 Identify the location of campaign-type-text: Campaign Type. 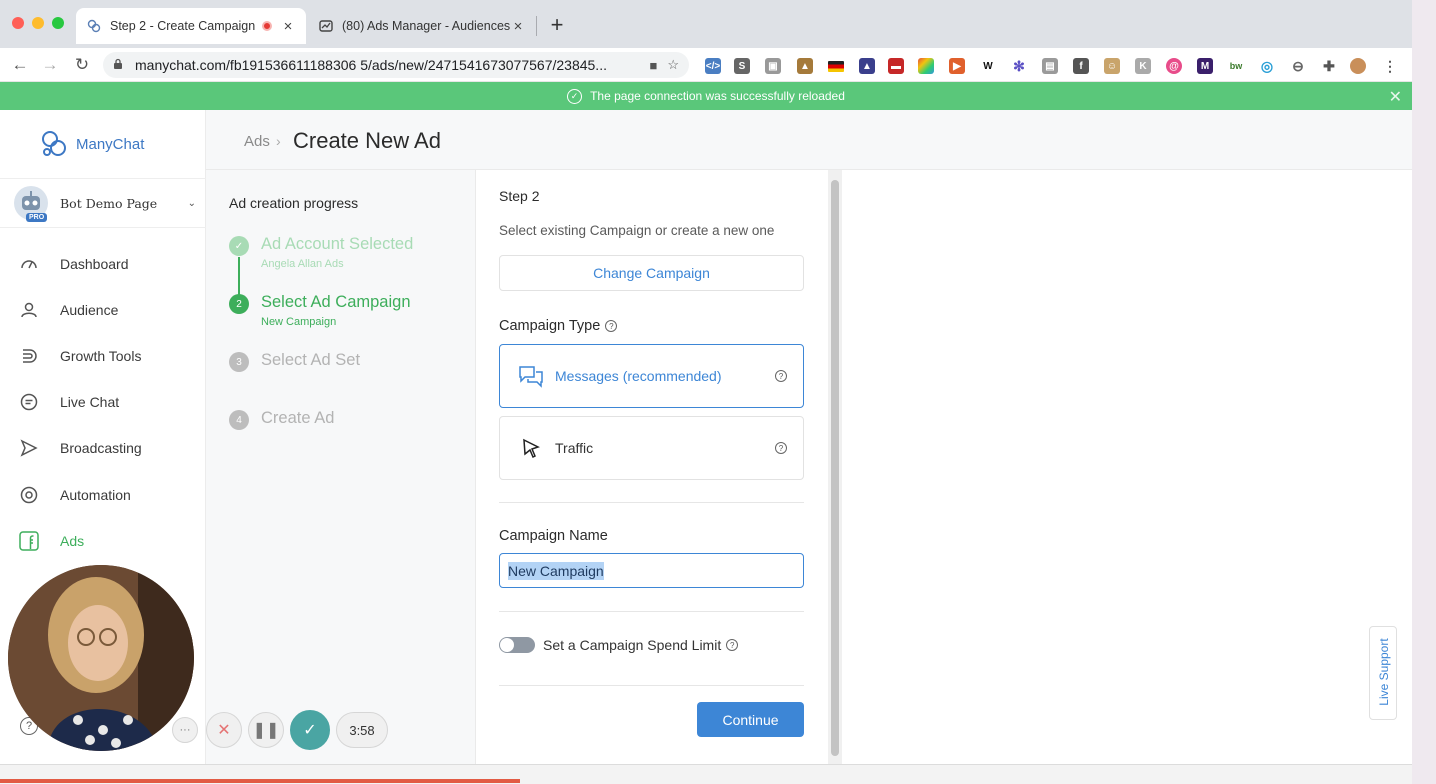
(550, 326).